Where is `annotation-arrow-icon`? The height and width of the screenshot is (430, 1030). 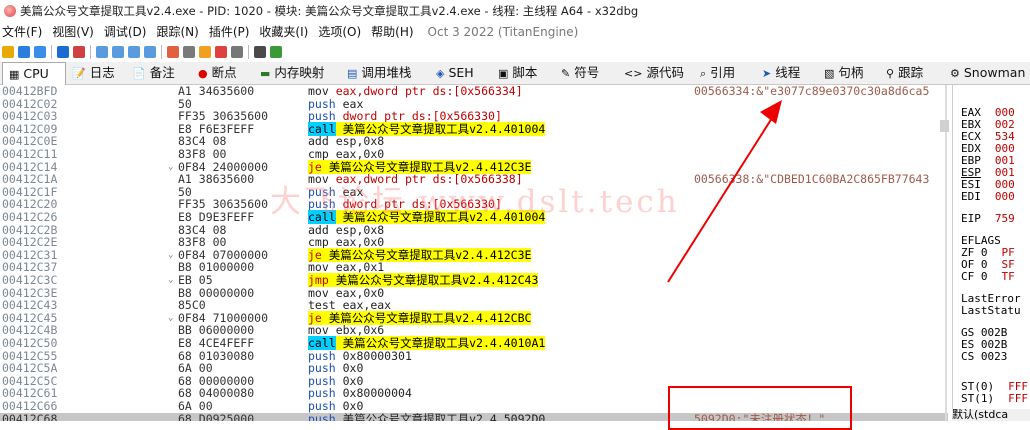
annotation-arrow-icon is located at coordinates (724, 191).